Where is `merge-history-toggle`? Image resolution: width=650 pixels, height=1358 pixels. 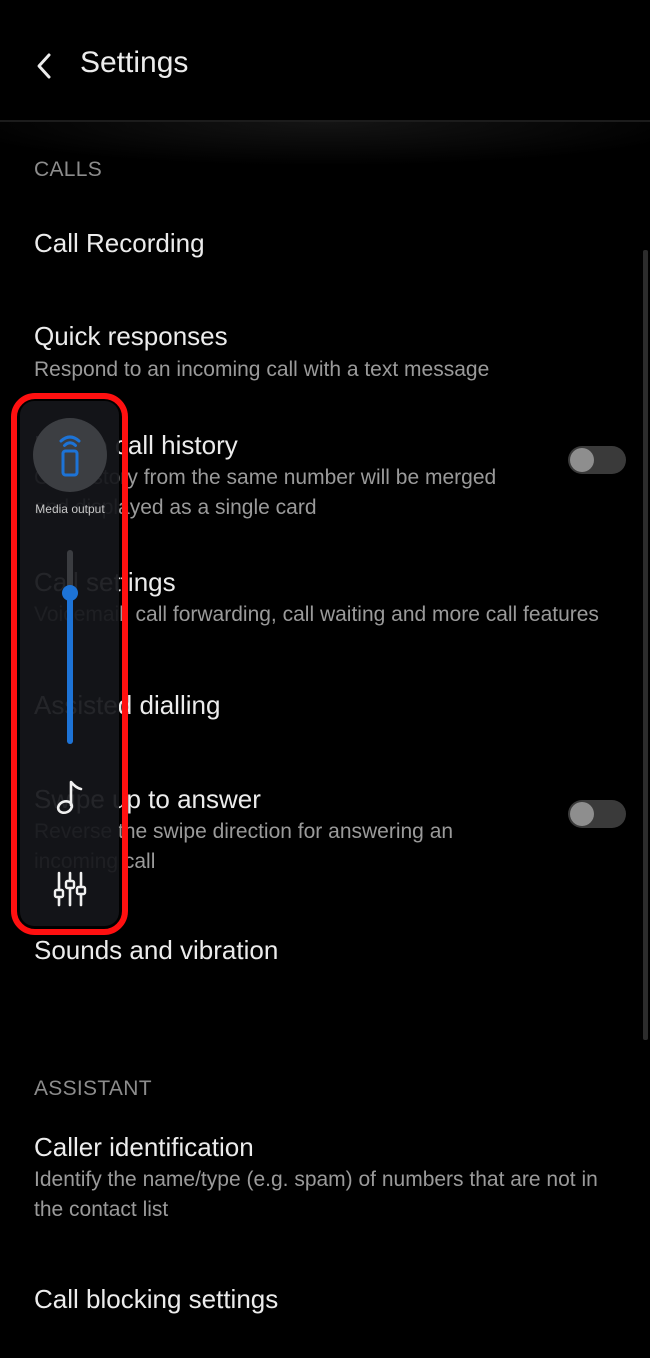
merge-history-toggle is located at coordinates (597, 460).